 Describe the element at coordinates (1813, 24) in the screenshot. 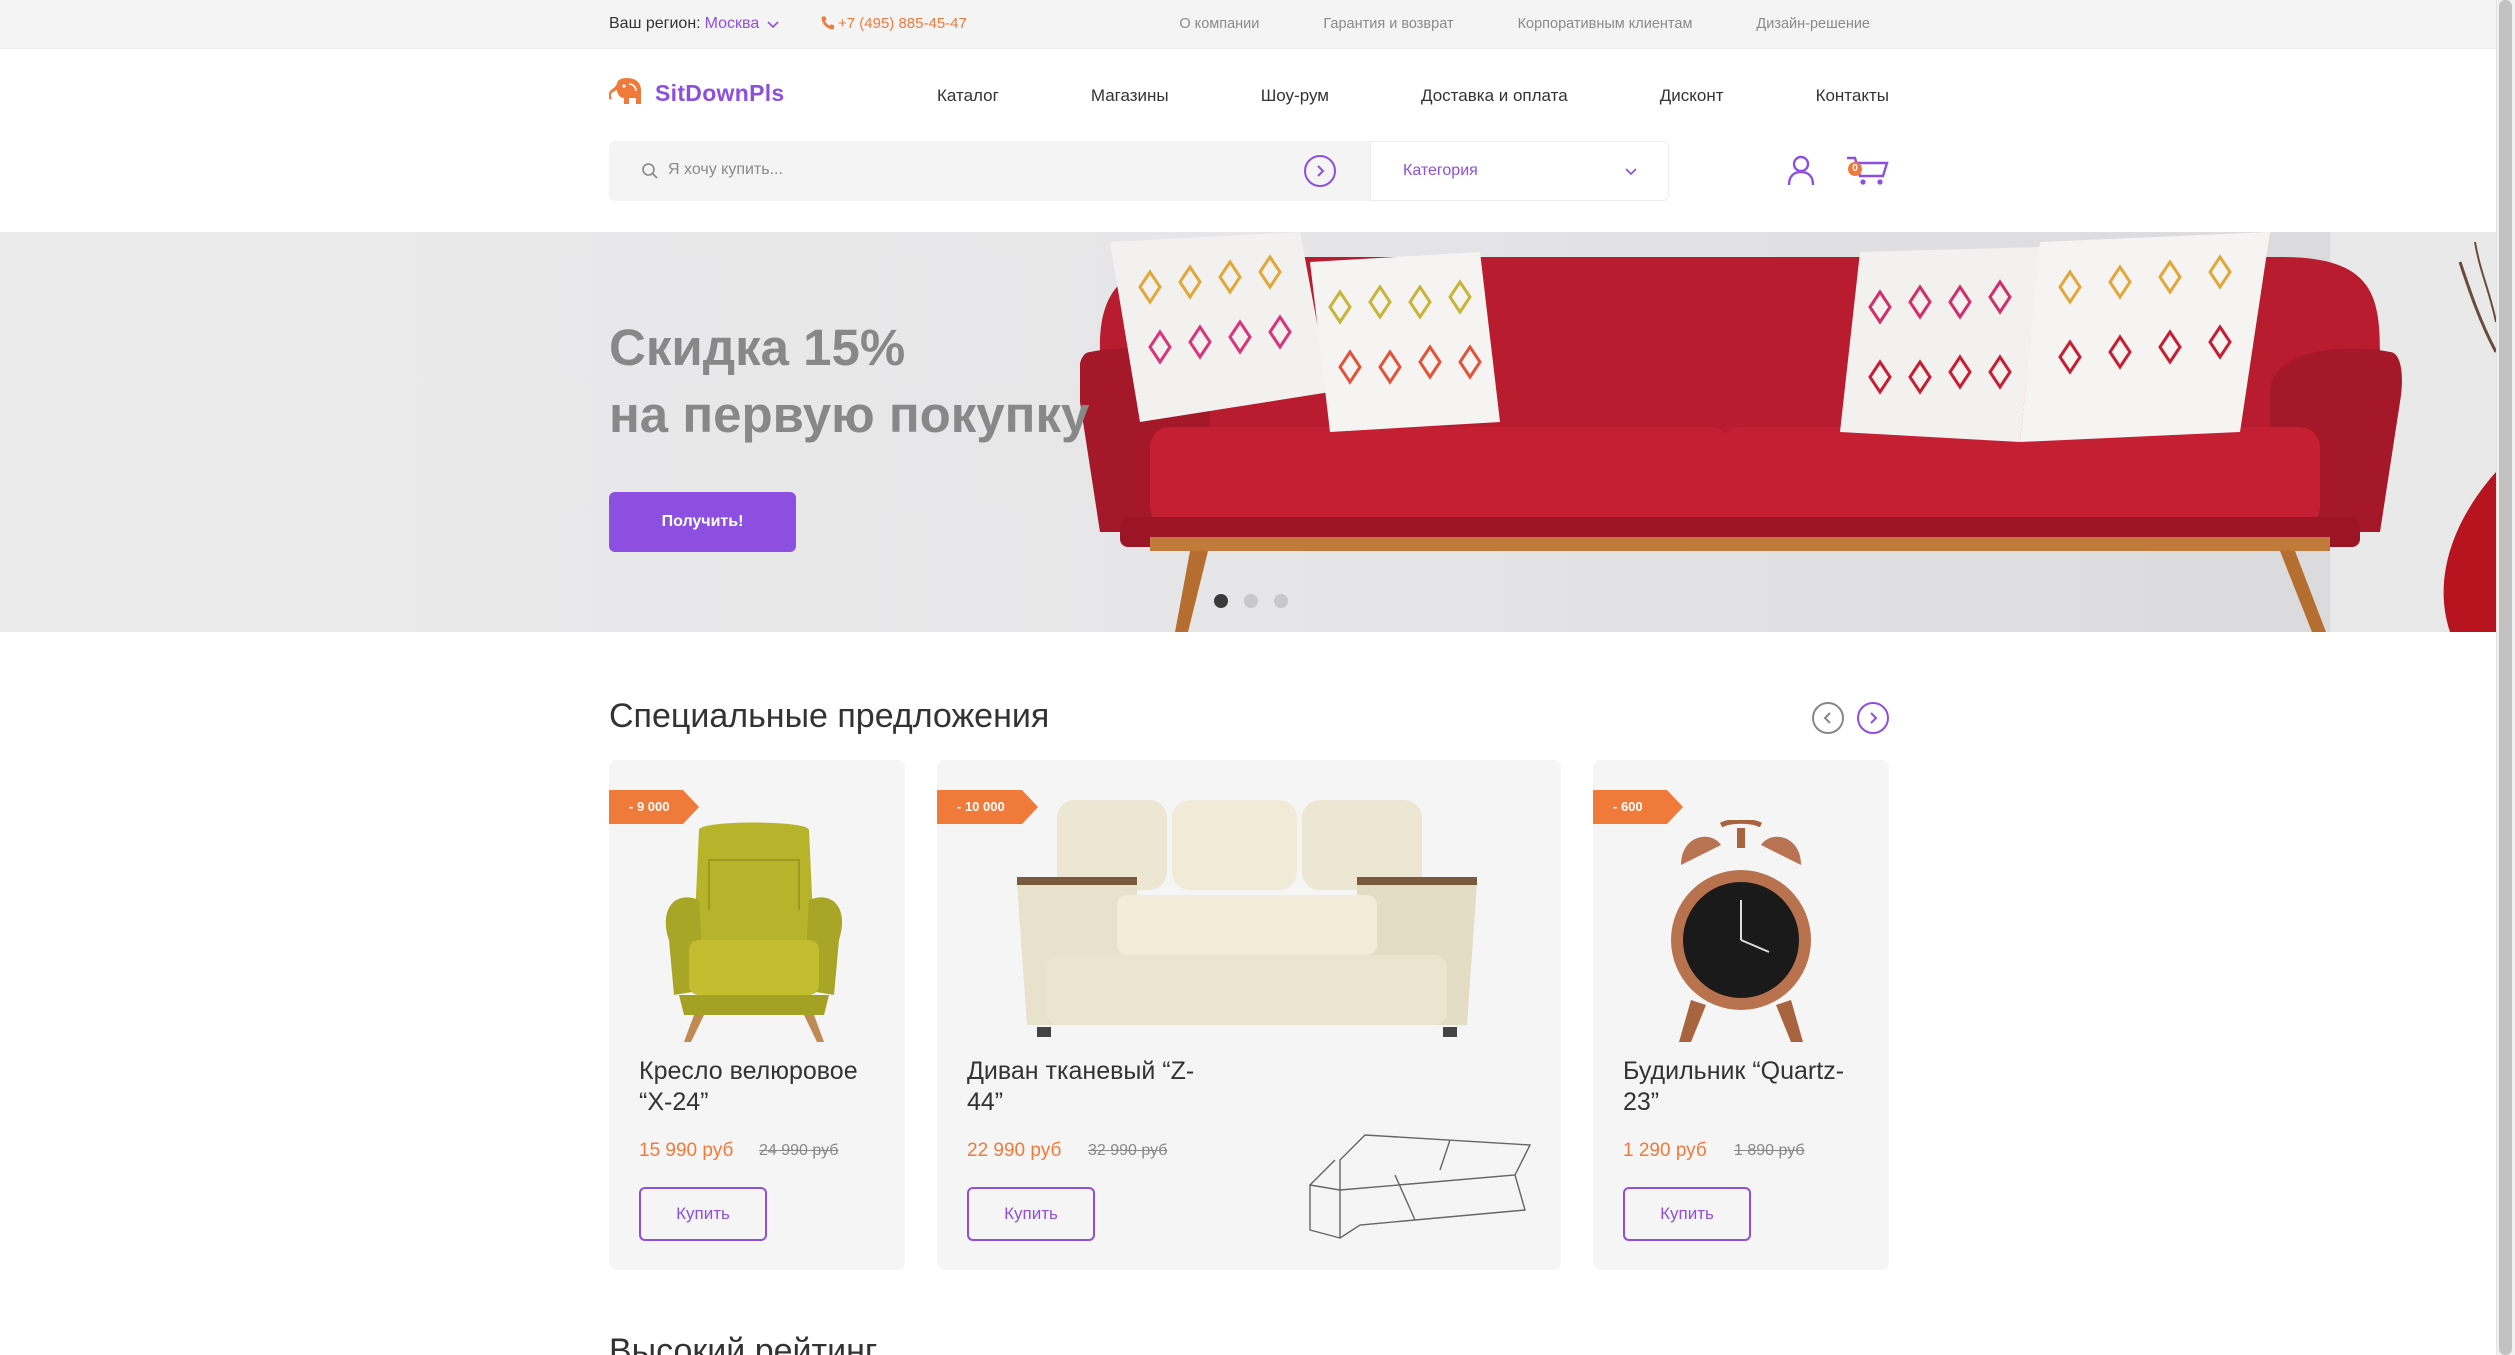

I see `toplink-design: Дизайн-решение` at that location.